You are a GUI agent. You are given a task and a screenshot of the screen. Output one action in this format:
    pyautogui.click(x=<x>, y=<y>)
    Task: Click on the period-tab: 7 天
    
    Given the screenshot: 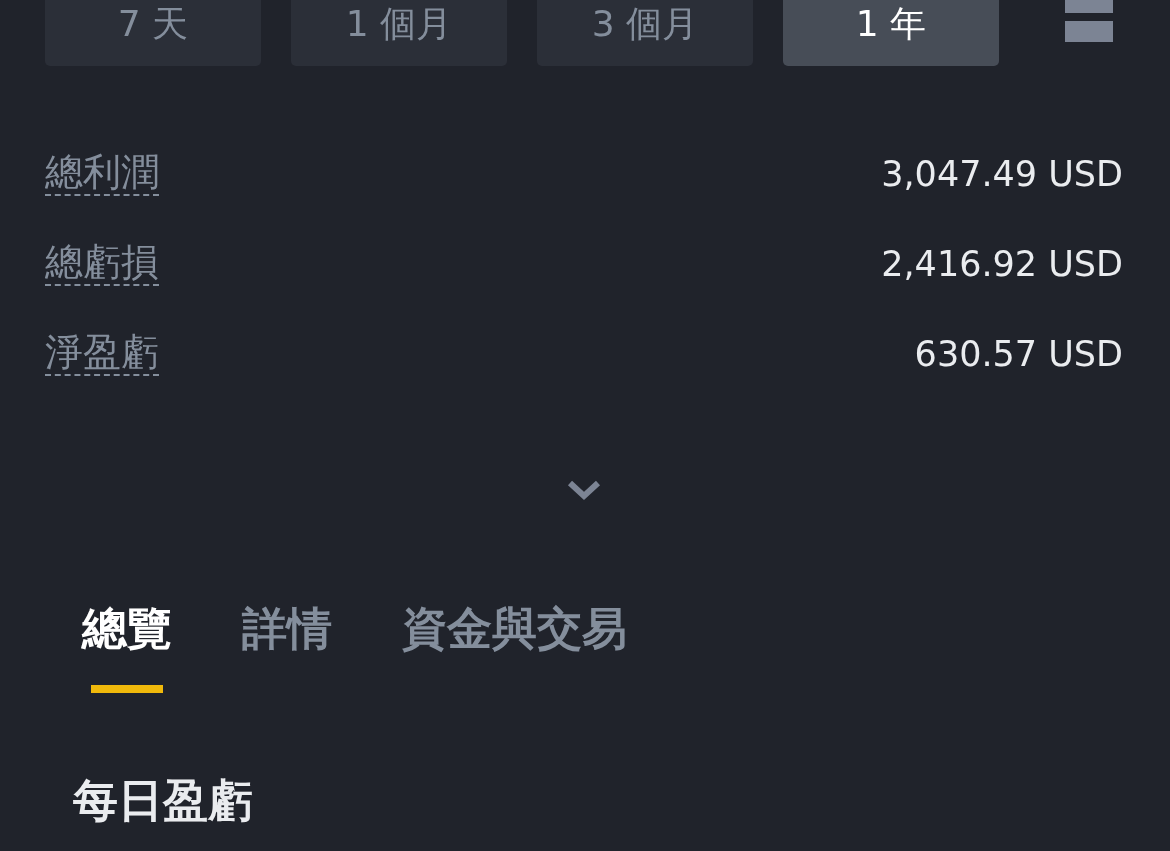 What is the action you would take?
    pyautogui.click(x=153, y=33)
    